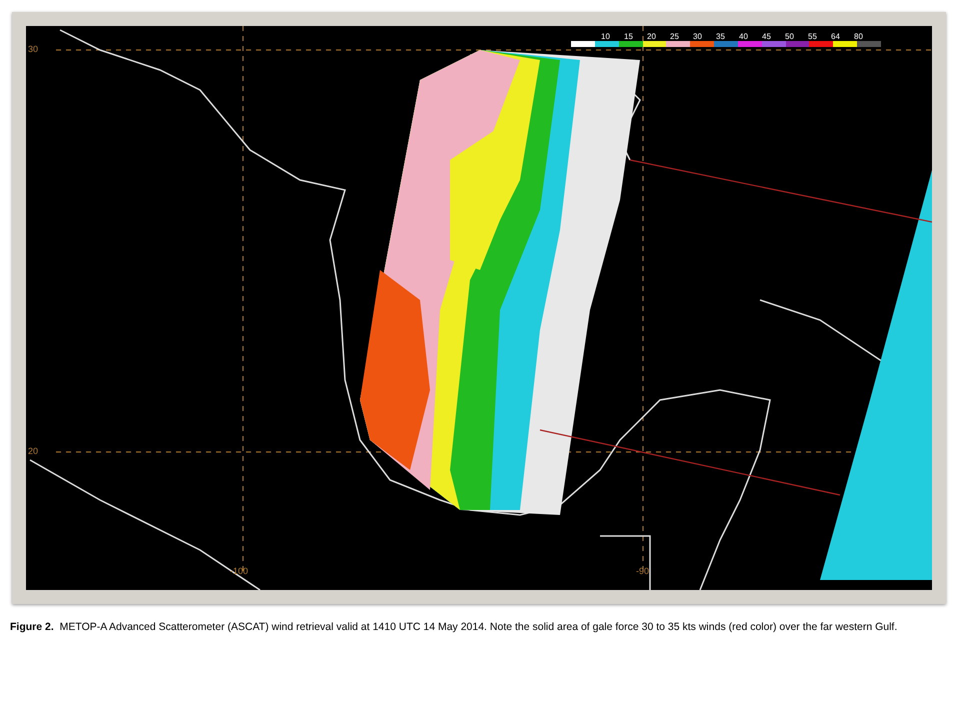 The height and width of the screenshot is (720, 960). What do you see at coordinates (33, 49) in the screenshot?
I see `latitude-label: 30` at bounding box center [33, 49].